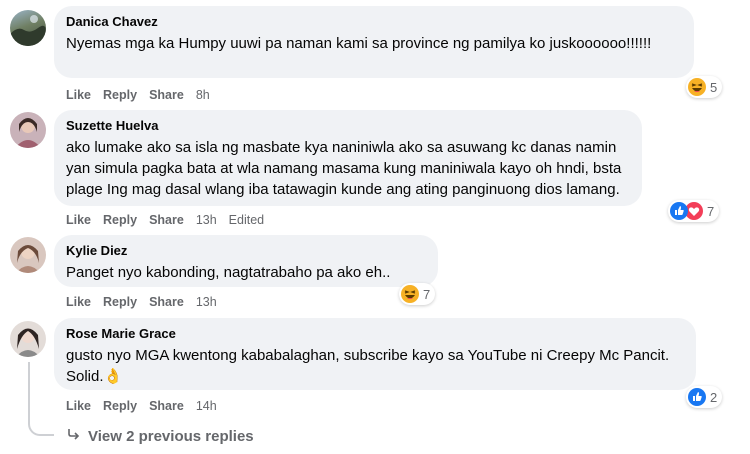  Describe the element at coordinates (29, 377) in the screenshot. I see `thread-line` at that location.